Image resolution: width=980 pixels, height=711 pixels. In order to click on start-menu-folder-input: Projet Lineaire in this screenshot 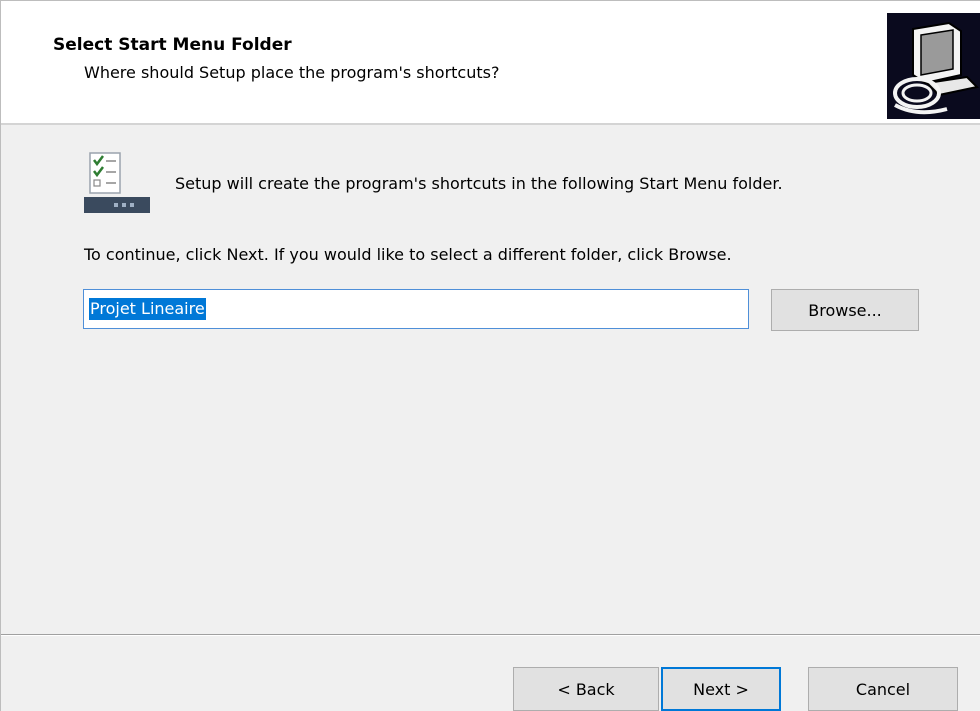, I will do `click(416, 309)`.